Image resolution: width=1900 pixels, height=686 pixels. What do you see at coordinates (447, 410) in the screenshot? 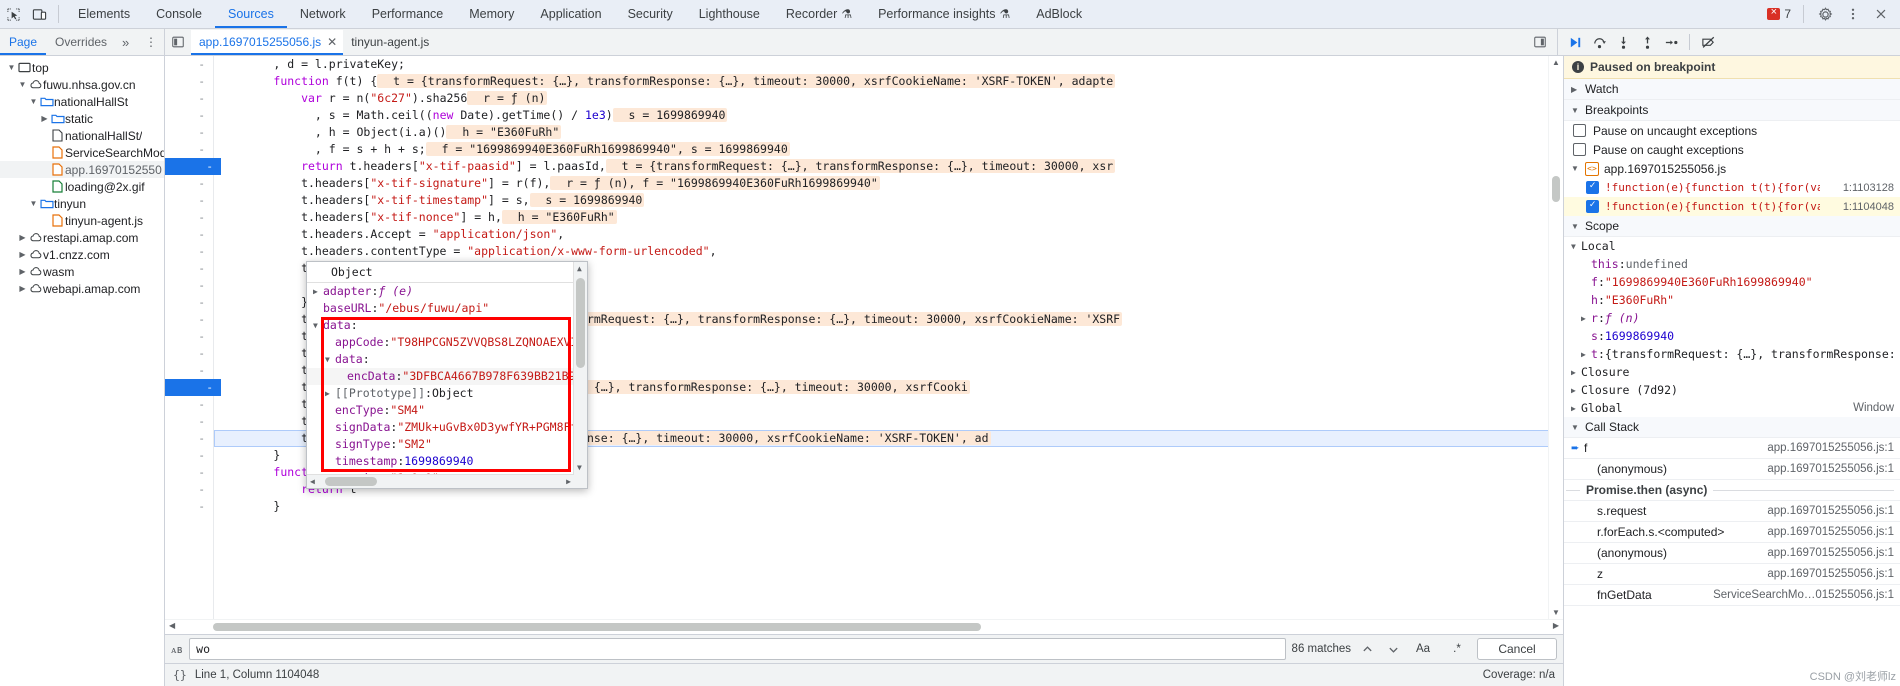
I see `property-row: ▶encType: "SM4"` at bounding box center [447, 410].